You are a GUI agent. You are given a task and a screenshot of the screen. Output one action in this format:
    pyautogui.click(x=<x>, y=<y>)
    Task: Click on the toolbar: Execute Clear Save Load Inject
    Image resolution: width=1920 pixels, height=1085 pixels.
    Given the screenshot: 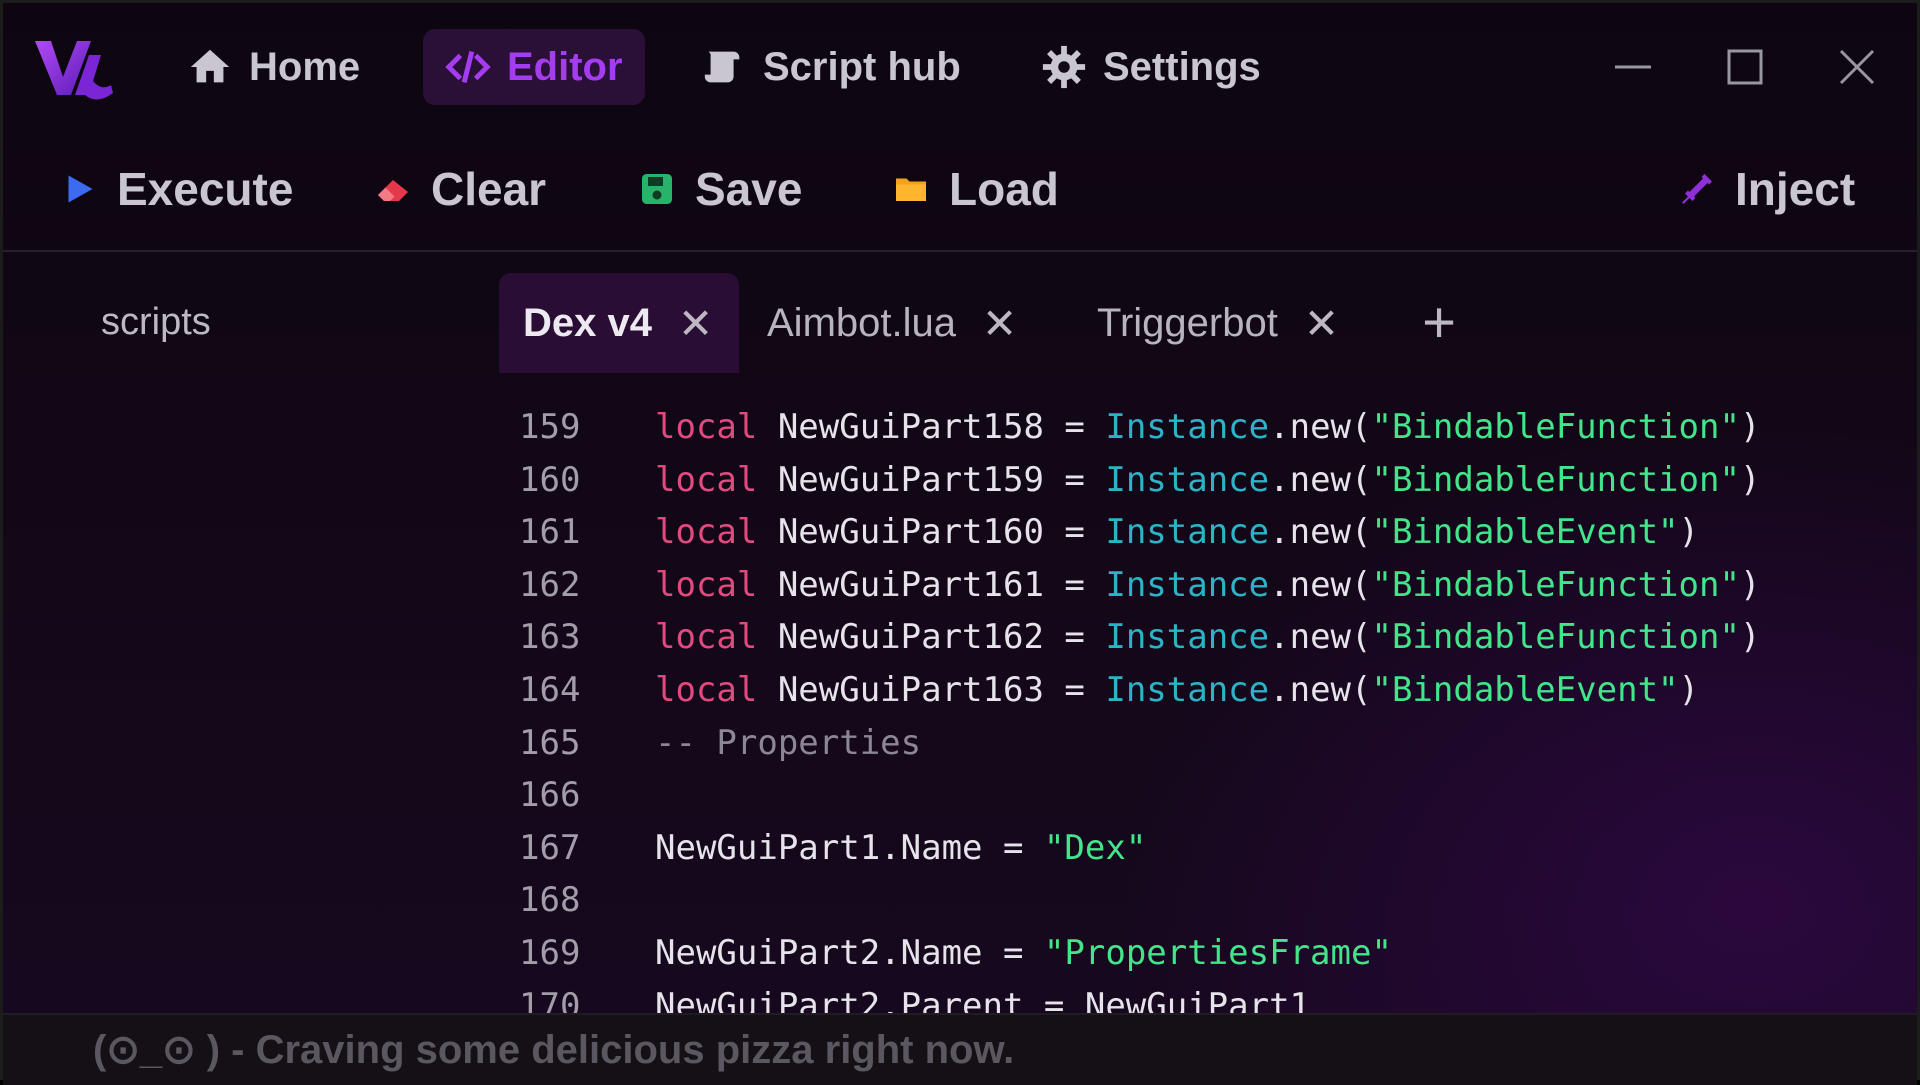 What is the action you would take?
    pyautogui.click(x=960, y=190)
    